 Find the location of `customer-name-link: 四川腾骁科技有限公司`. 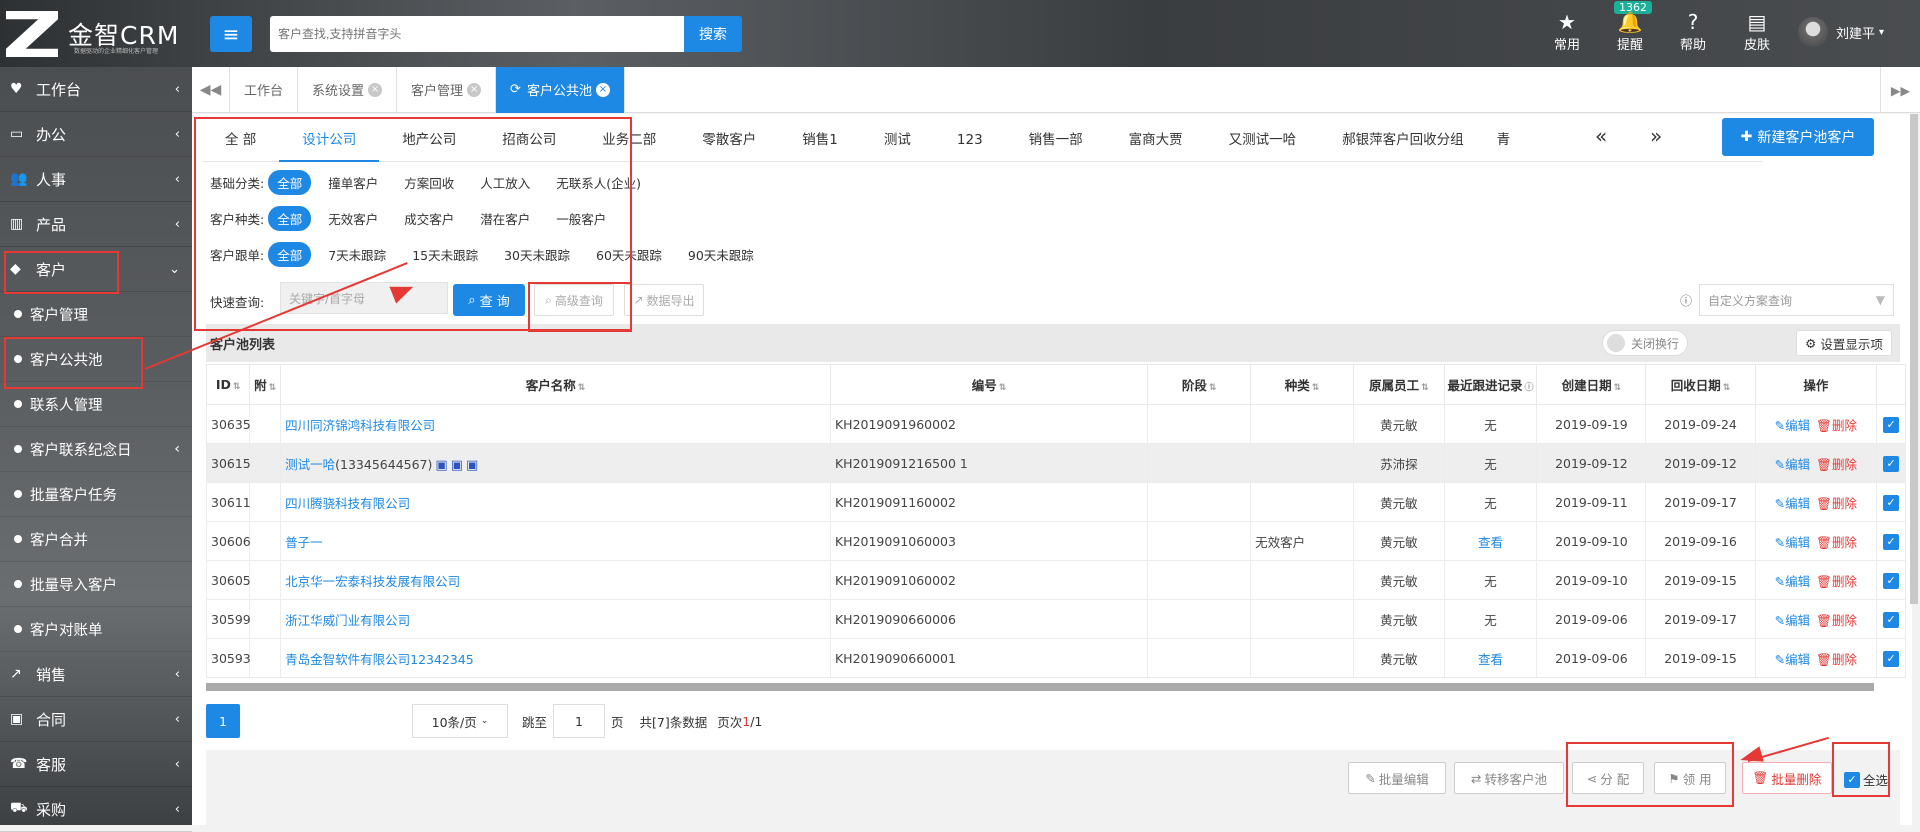

customer-name-link: 四川腾骁科技有限公司 is located at coordinates (347, 503).